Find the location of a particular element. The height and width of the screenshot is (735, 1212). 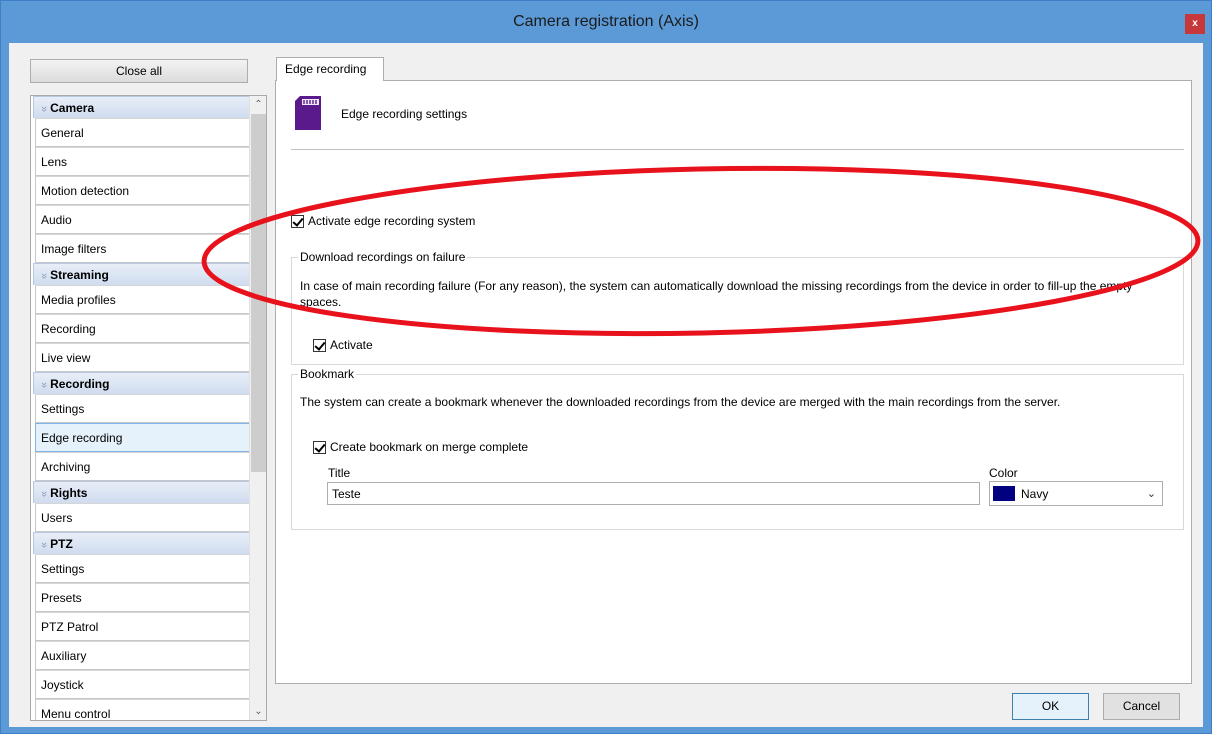

color-field-label: Color is located at coordinates (1003, 473).